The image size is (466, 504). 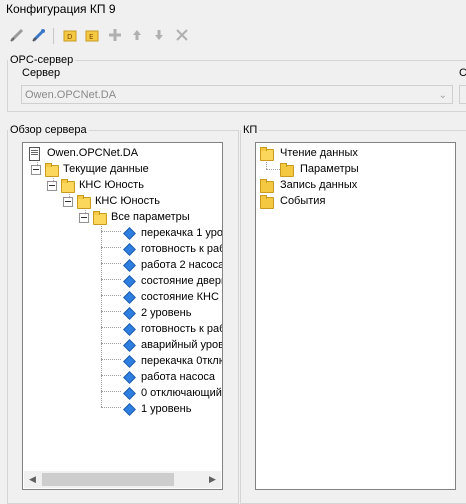 What do you see at coordinates (180, 297) in the screenshot?
I see `tree-leaf-label: состояние КНС` at bounding box center [180, 297].